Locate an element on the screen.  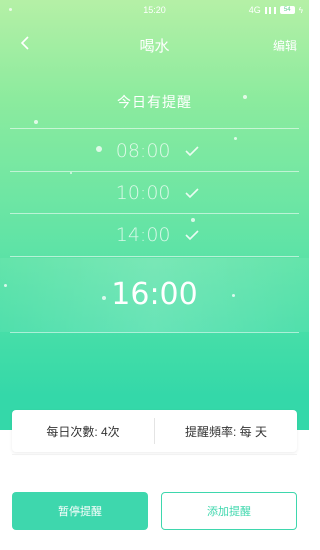
battery-icon: 54 is located at coordinates (287, 10).